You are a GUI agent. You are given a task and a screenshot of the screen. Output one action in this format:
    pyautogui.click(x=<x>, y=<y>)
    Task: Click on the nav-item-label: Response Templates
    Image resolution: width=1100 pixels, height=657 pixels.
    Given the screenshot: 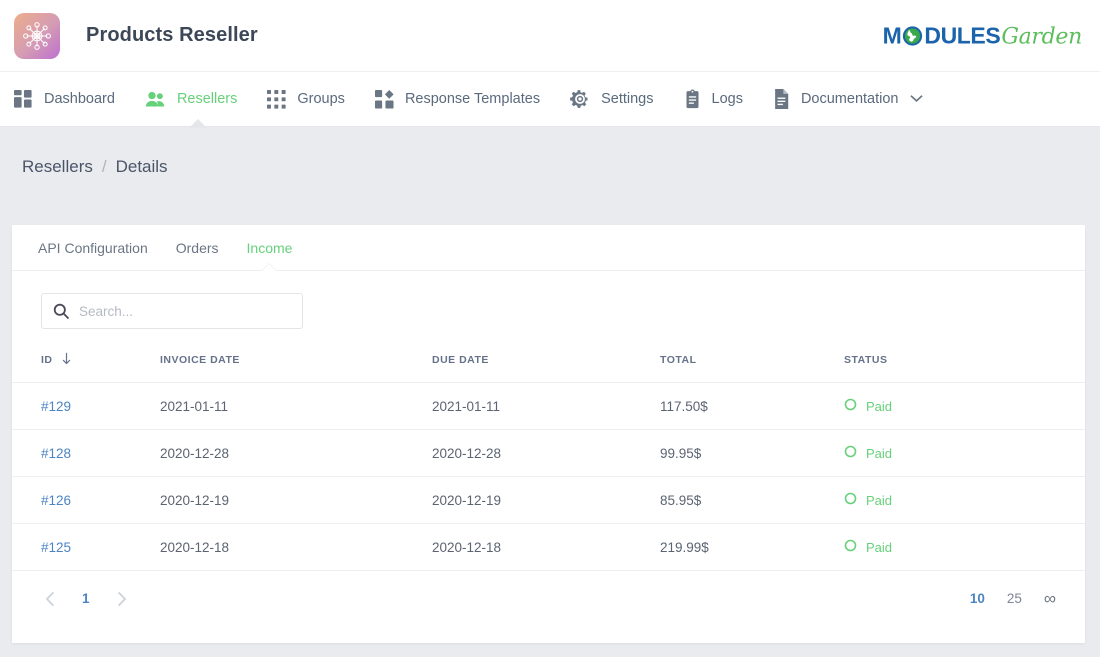 What is the action you would take?
    pyautogui.click(x=472, y=99)
    